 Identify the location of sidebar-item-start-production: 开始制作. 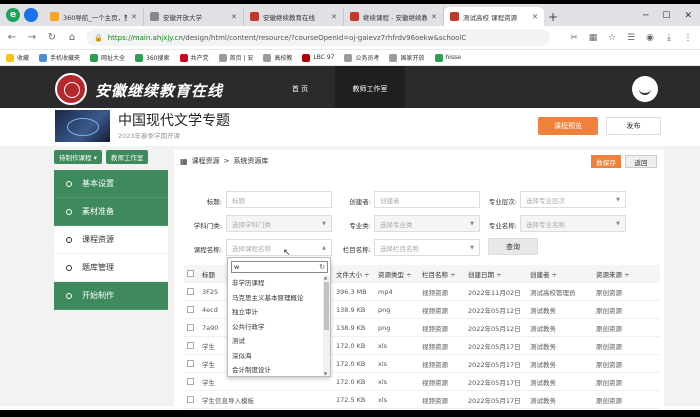
(111, 296).